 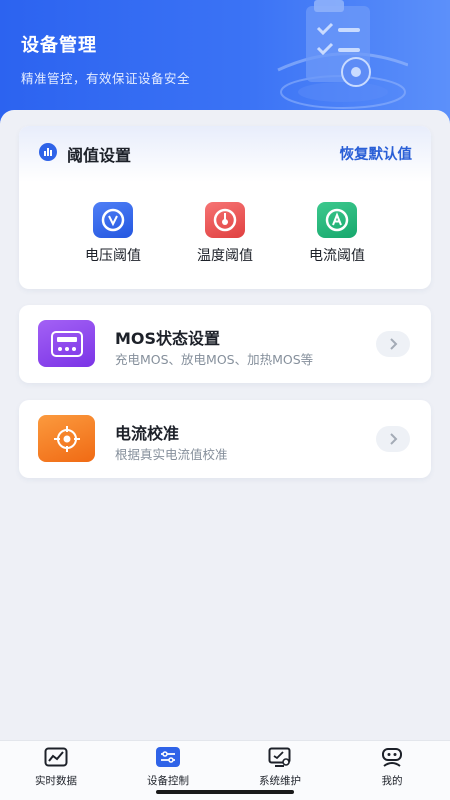 What do you see at coordinates (48, 152) in the screenshot?
I see `bar-chart-circle-icon` at bounding box center [48, 152].